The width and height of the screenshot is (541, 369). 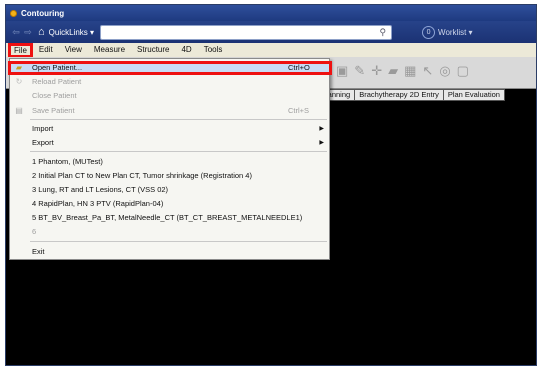 I want to click on menu-import: Import ▶, so click(x=169, y=128).